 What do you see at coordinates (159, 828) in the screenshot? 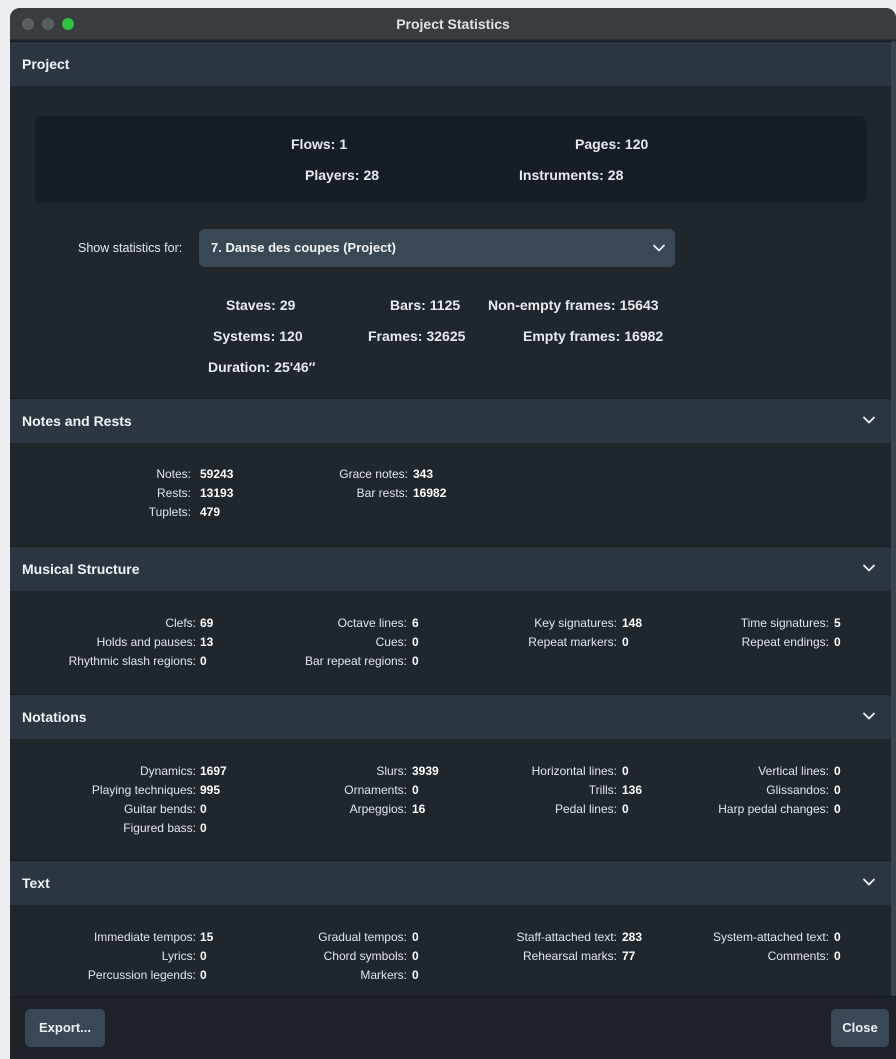
I see `stat-row: Figured bass:` at bounding box center [159, 828].